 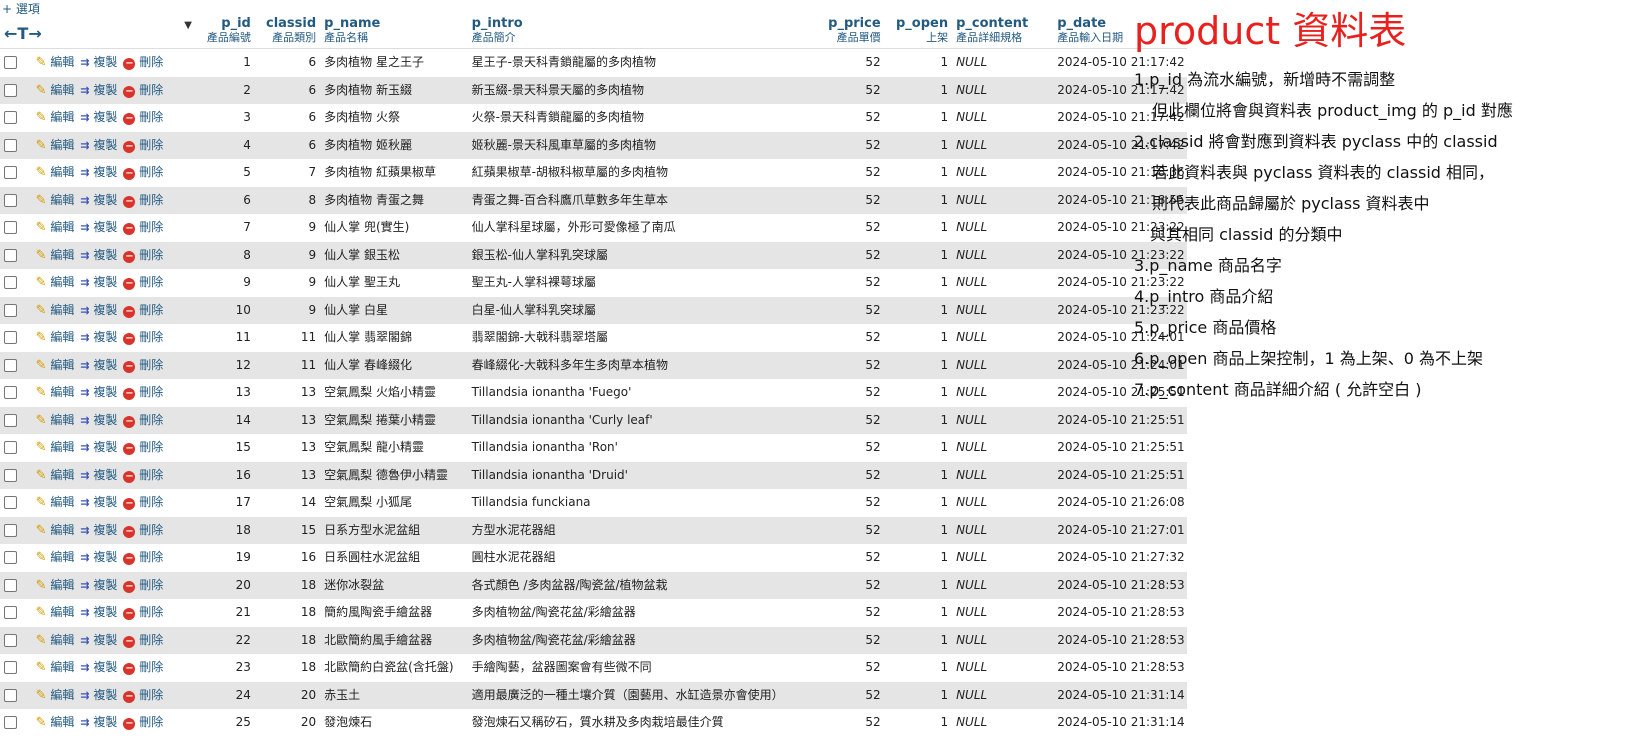 What do you see at coordinates (21, 9) in the screenshot?
I see `options-link: + 選項` at bounding box center [21, 9].